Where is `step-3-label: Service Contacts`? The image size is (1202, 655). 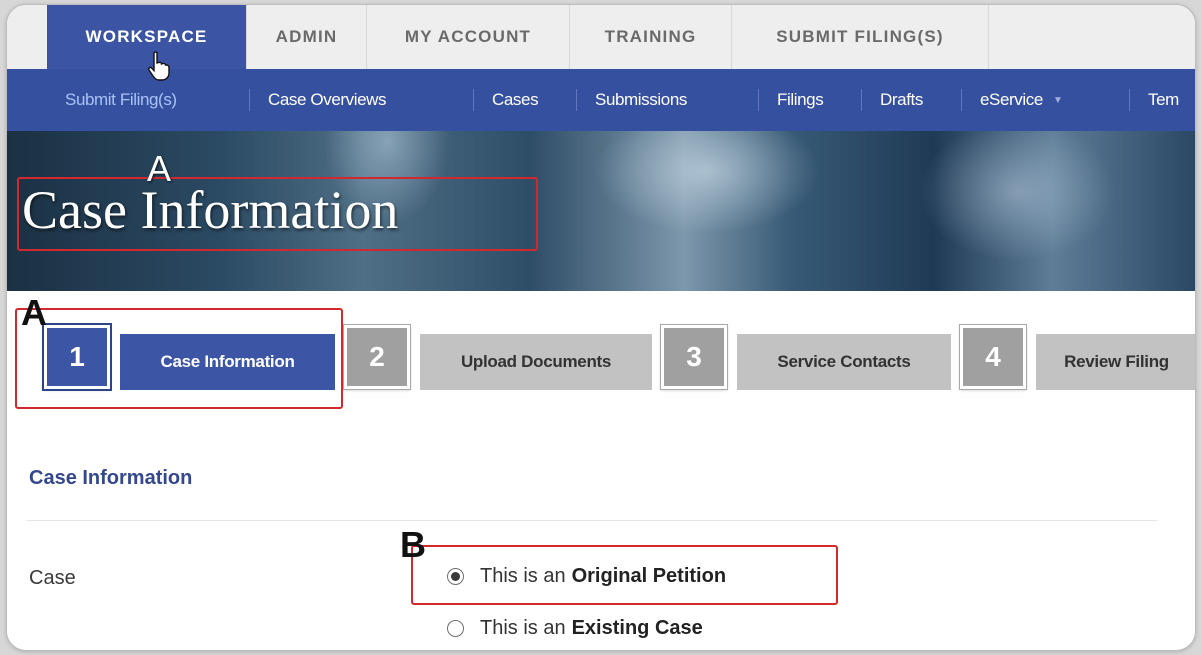
step-3-label: Service Contacts is located at coordinates (844, 362).